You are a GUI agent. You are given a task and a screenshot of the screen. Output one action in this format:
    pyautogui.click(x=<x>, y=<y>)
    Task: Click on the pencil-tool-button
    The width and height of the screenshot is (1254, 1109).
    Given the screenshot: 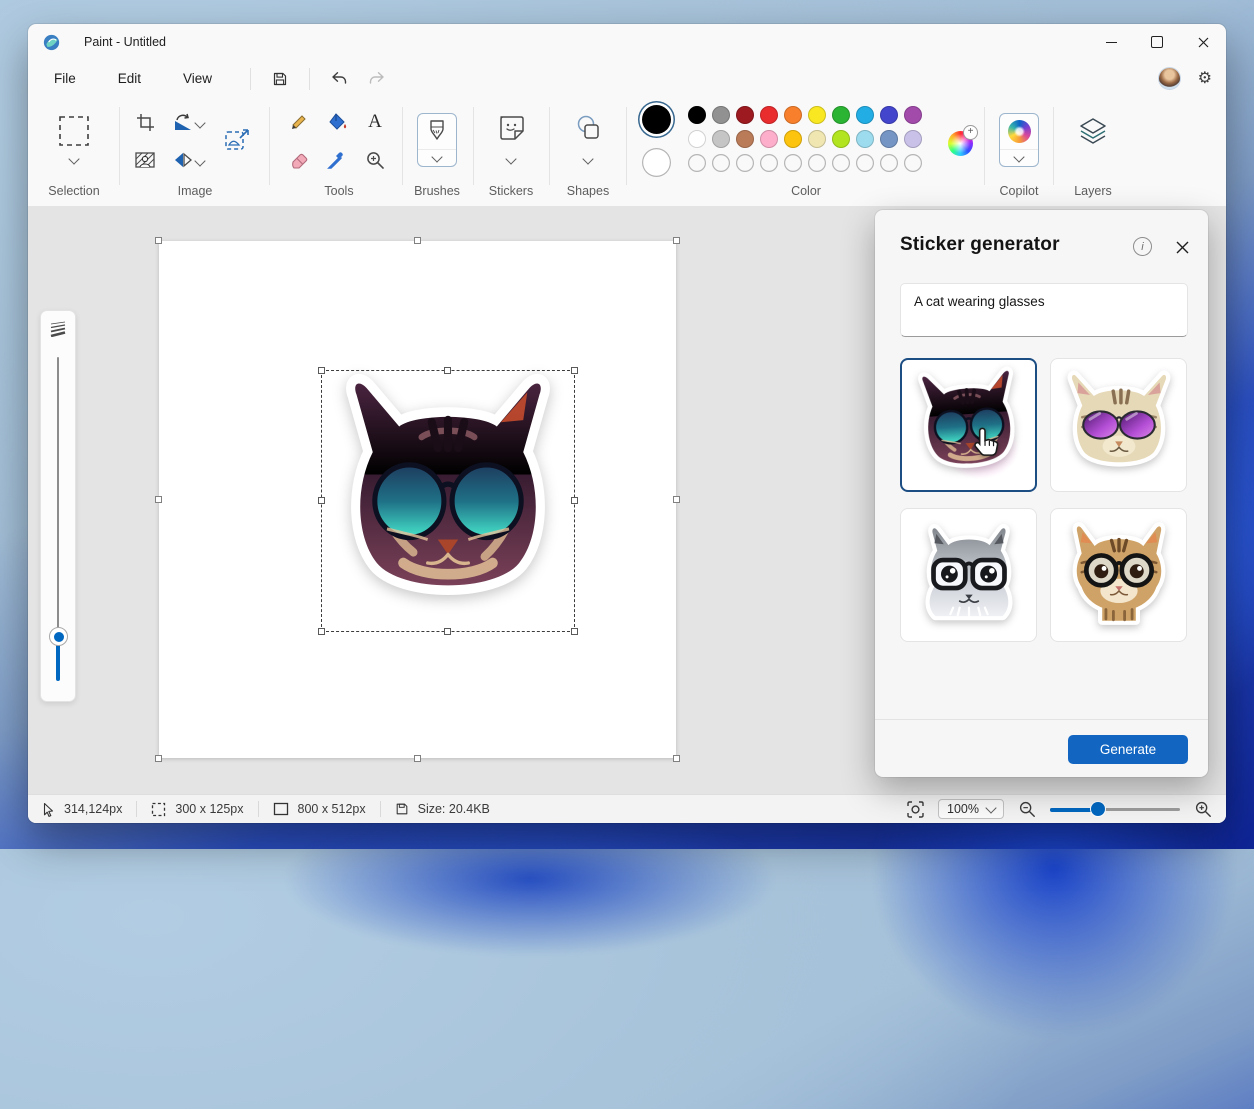 What is the action you would take?
    pyautogui.click(x=299, y=122)
    